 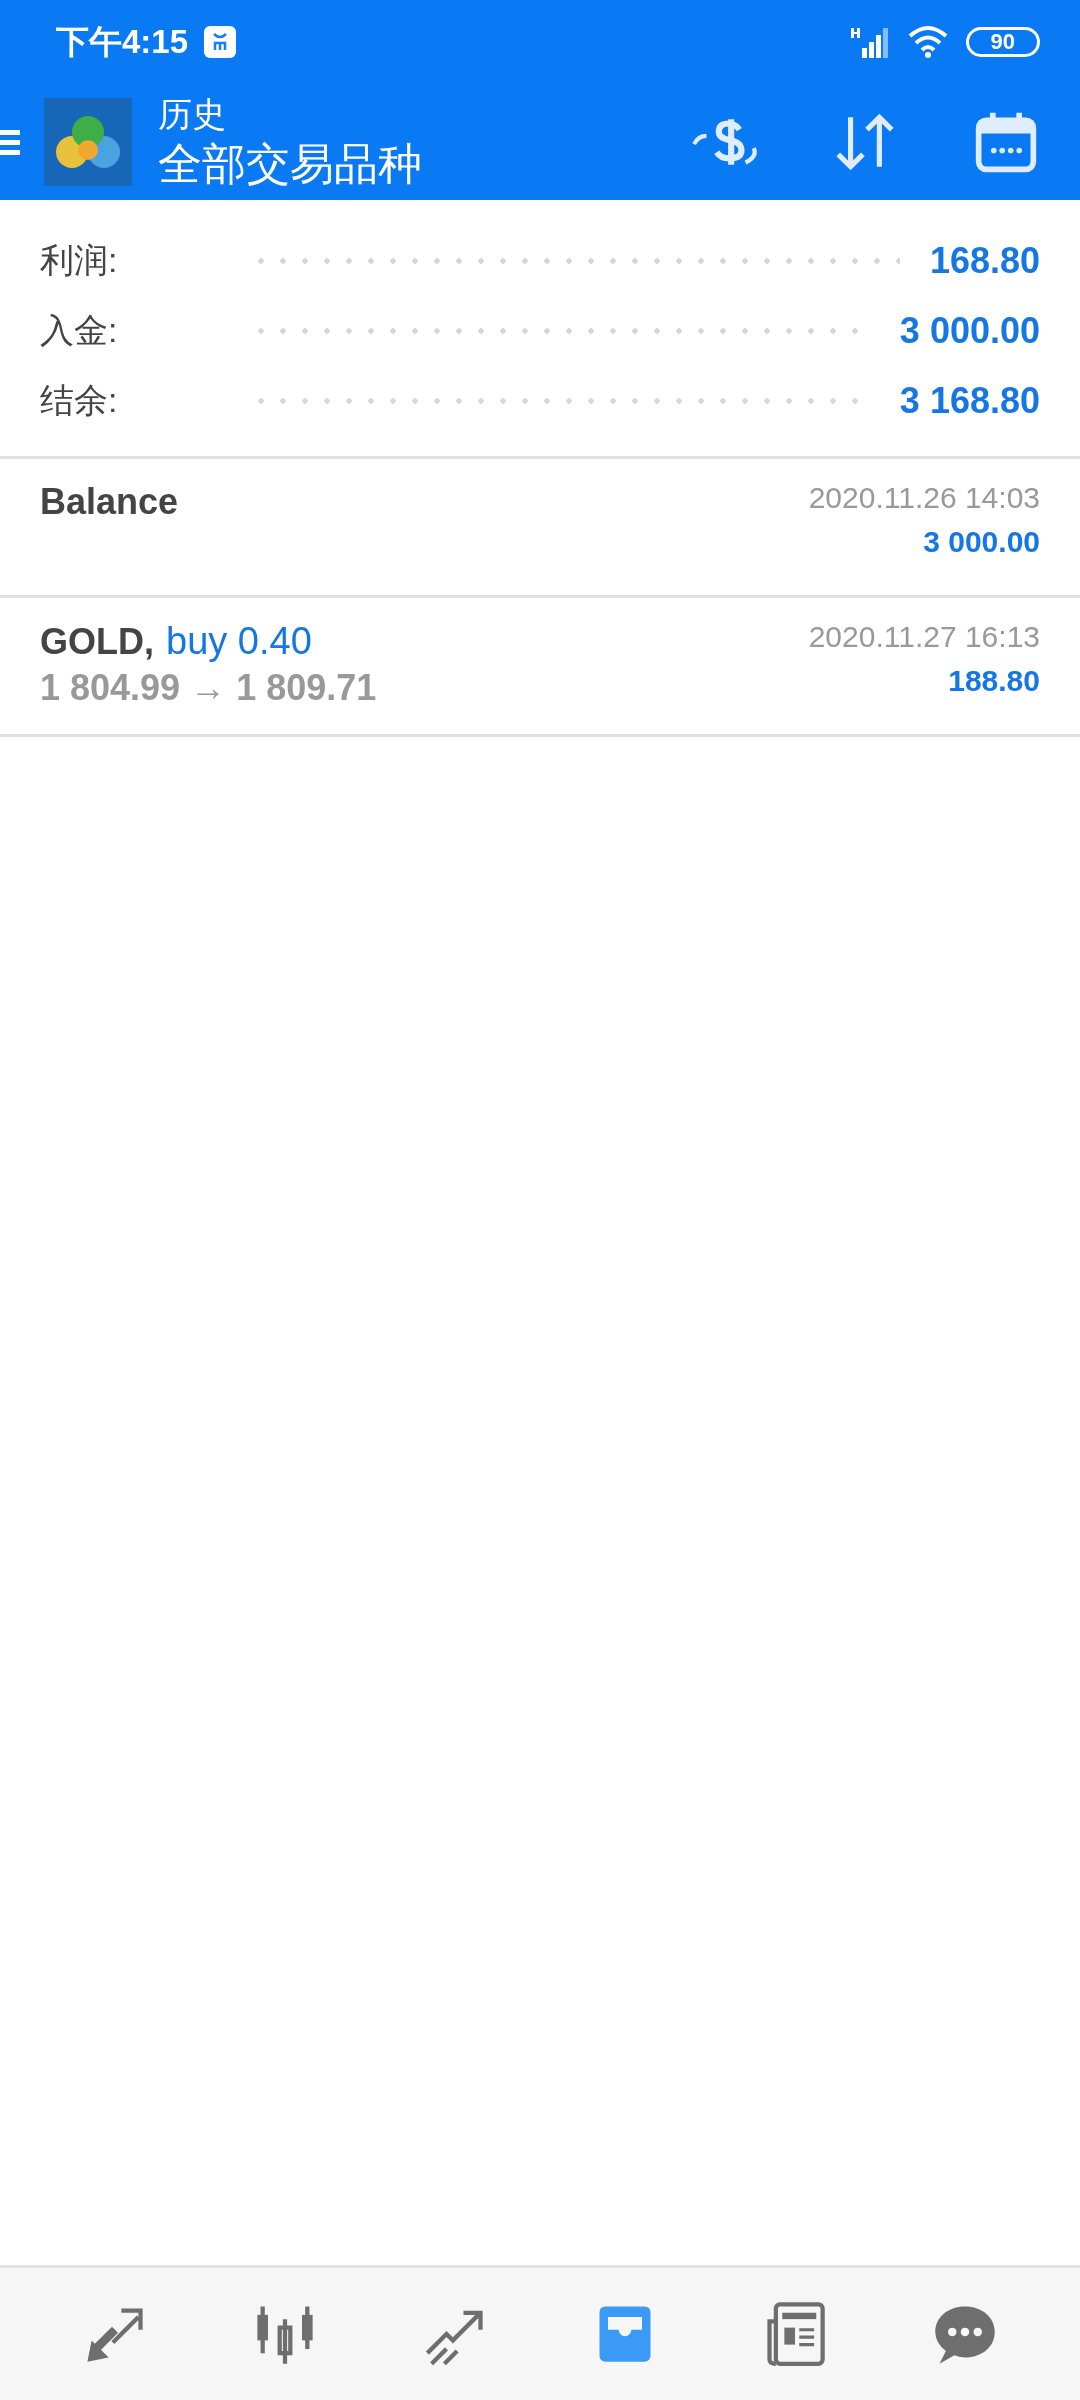 I want to click on summary-label: 利润:, so click(x=79, y=260).